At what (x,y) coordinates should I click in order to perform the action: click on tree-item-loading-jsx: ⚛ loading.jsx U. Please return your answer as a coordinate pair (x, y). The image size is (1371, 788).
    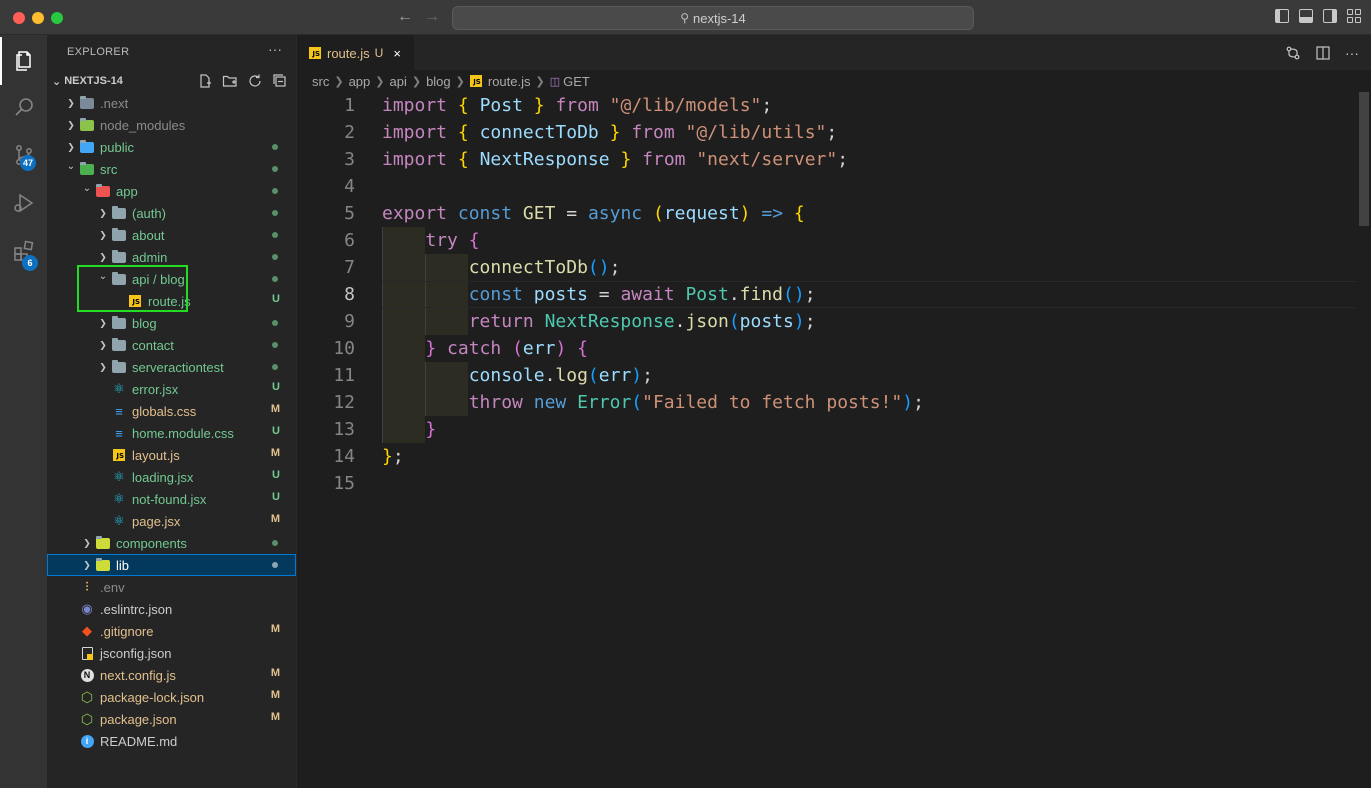
    Looking at the image, I should click on (171, 477).